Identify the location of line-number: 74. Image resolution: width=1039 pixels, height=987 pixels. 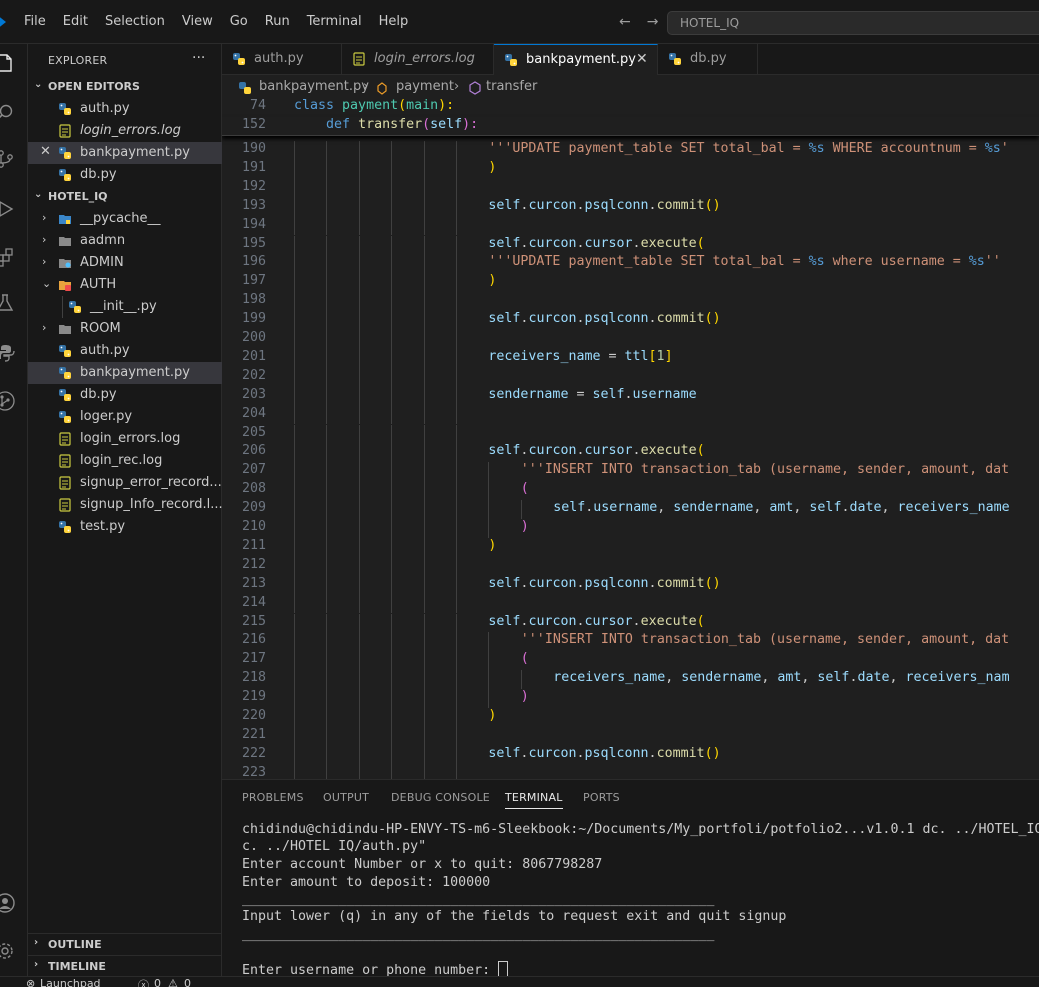
(257, 105).